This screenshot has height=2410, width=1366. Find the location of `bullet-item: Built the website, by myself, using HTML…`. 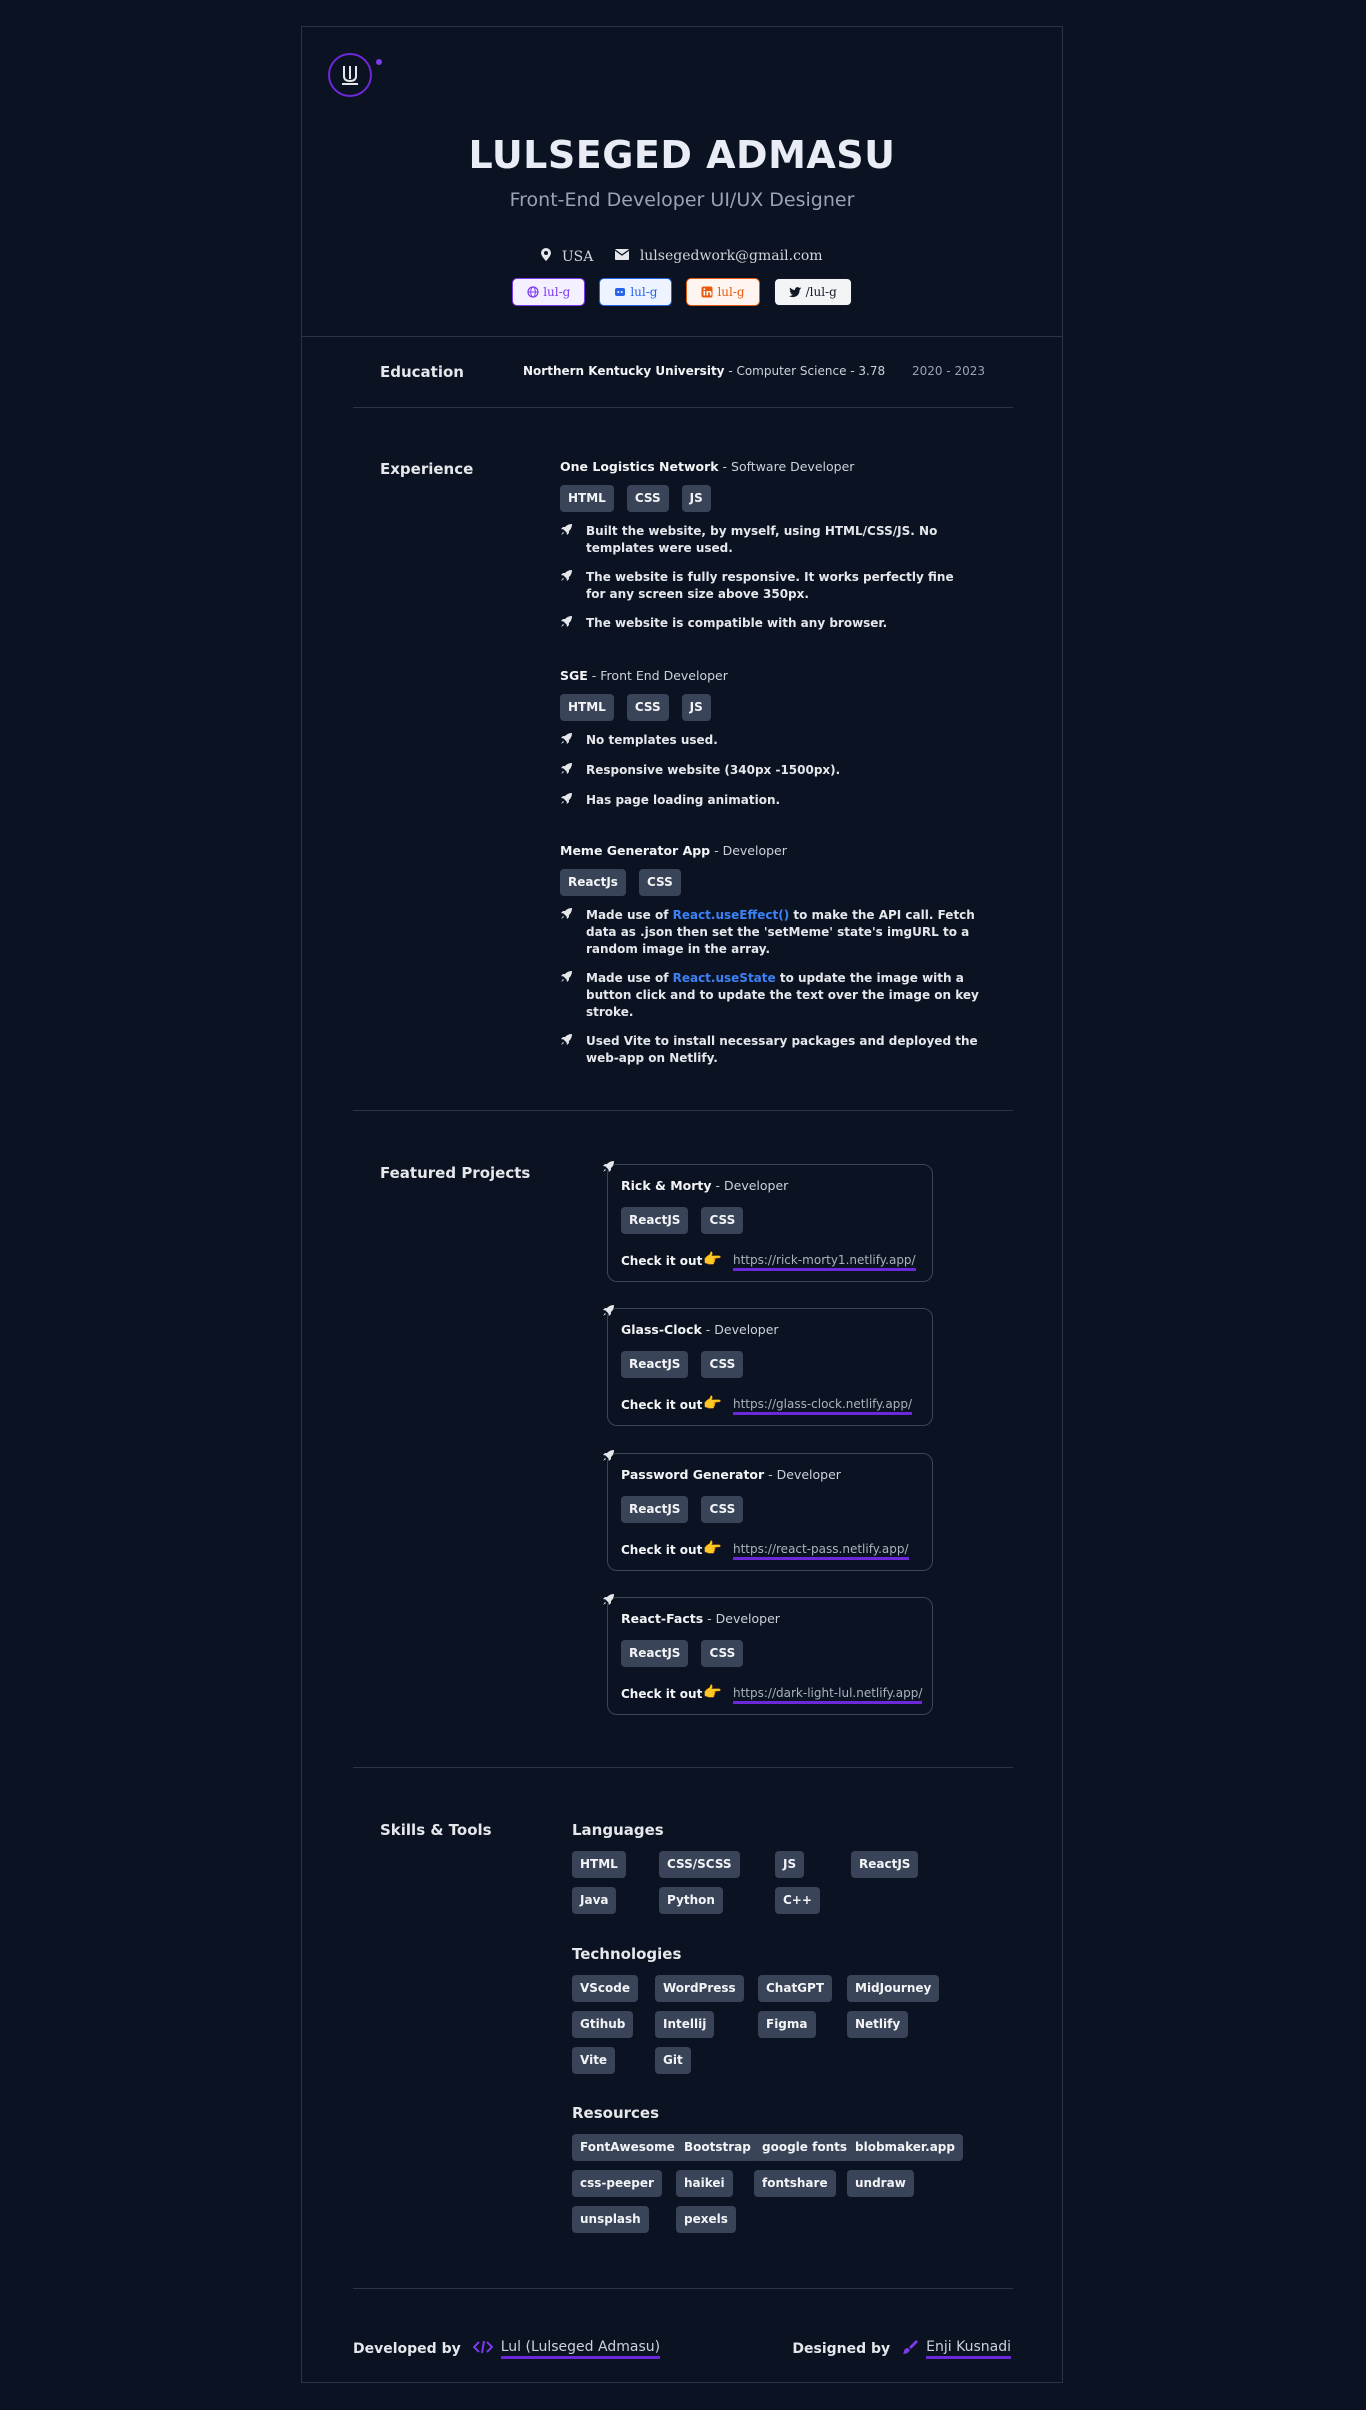

bullet-item: Built the website, by myself, using HTML… is located at coordinates (757, 540).